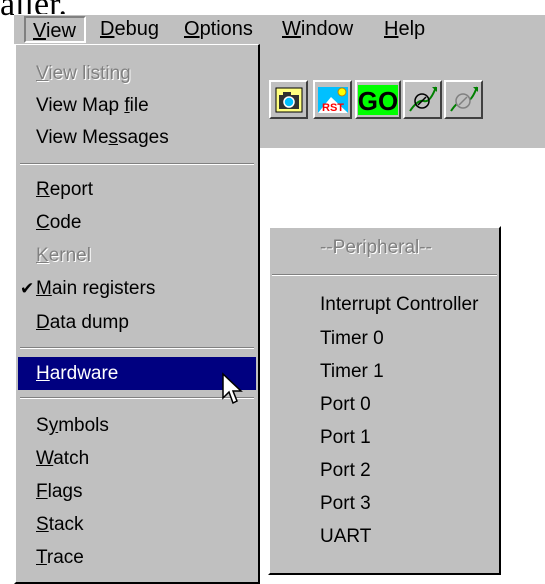  What do you see at coordinates (137, 222) in the screenshot?
I see `menu-item-code: Code` at bounding box center [137, 222].